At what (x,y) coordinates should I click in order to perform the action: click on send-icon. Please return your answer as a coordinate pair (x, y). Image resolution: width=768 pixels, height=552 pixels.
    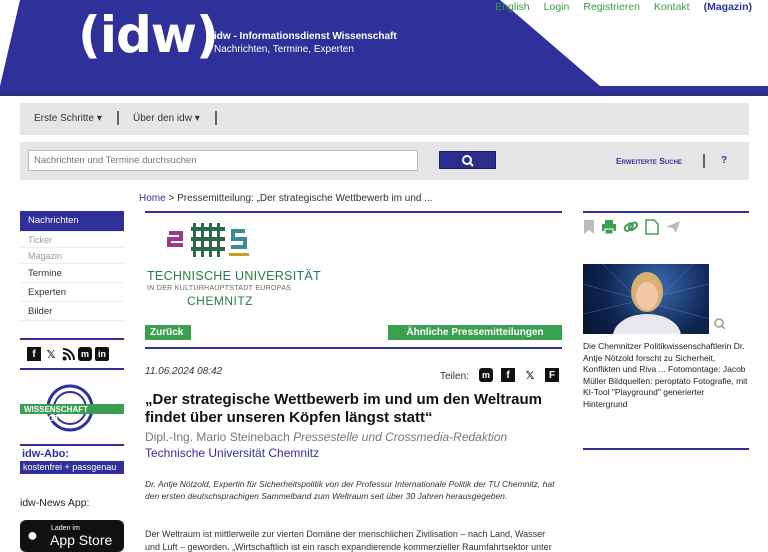
    Looking at the image, I should click on (673, 227).